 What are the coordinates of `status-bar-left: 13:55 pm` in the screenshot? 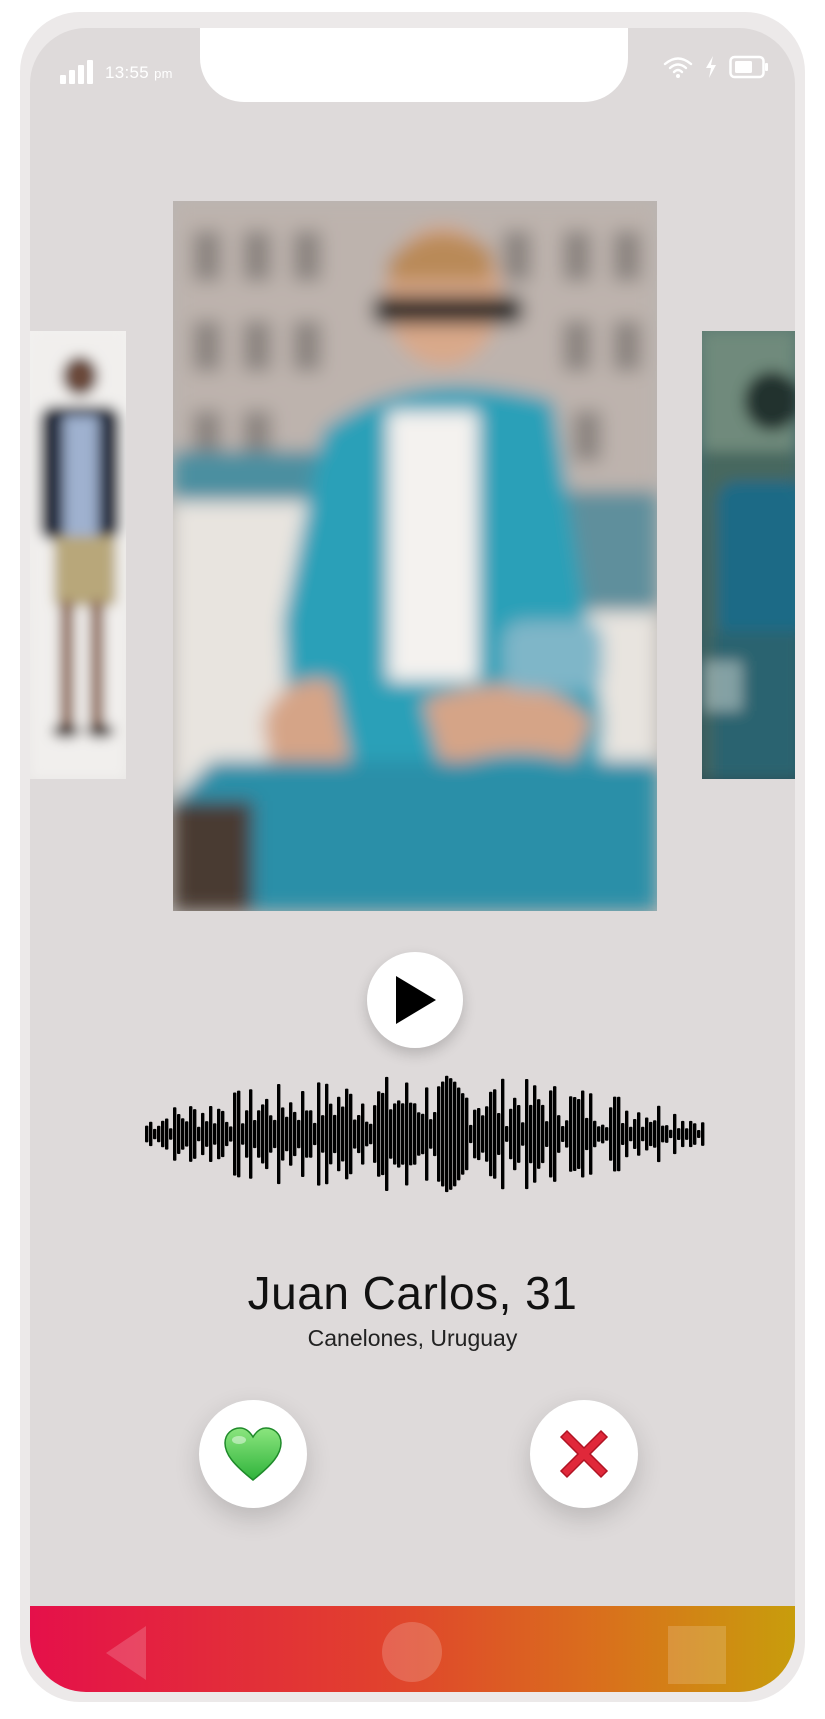 It's located at (116, 70).